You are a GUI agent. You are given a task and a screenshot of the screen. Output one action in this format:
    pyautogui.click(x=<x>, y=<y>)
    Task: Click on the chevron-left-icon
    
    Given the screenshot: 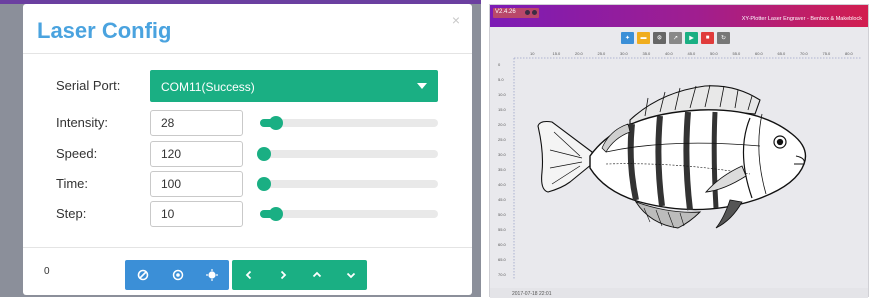 What is the action you would take?
    pyautogui.click(x=248, y=275)
    